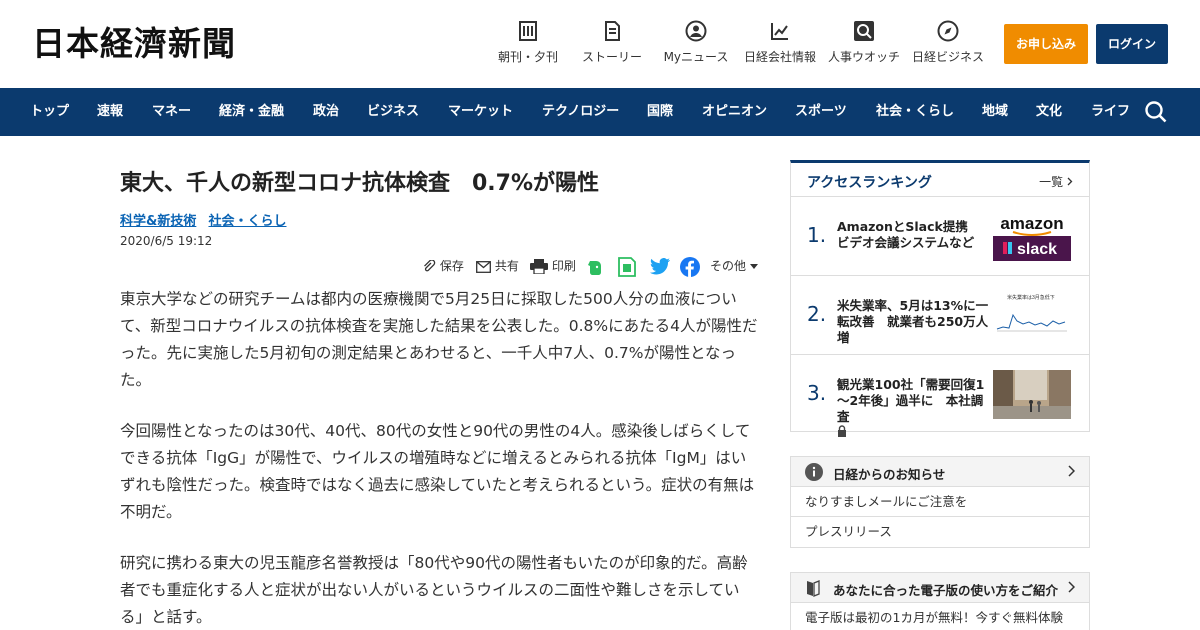  I want to click on ranking-header: アクセスランキング 一覧, so click(940, 180).